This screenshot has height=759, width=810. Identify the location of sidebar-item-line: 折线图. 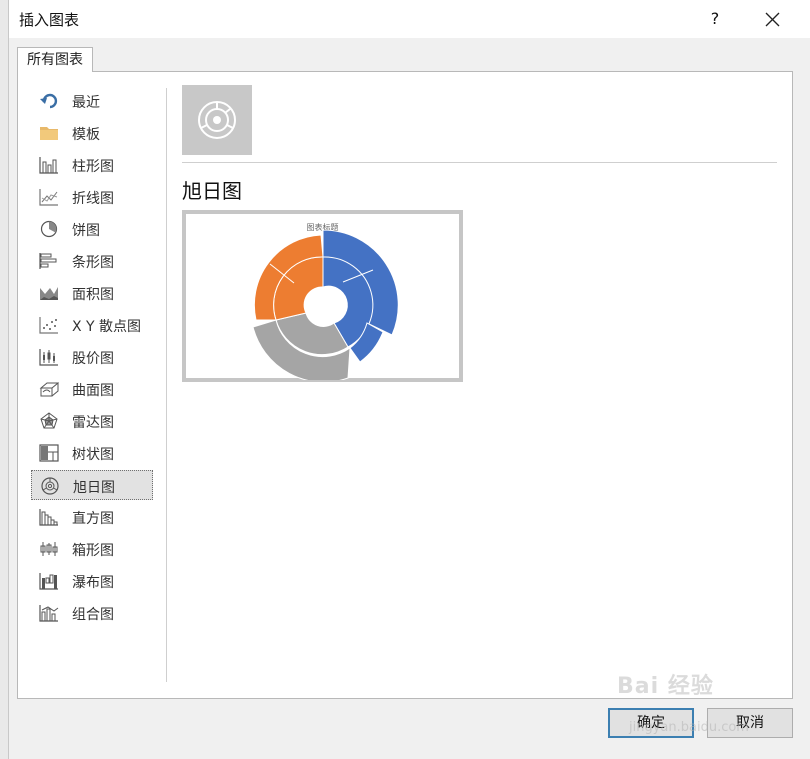
(92, 197).